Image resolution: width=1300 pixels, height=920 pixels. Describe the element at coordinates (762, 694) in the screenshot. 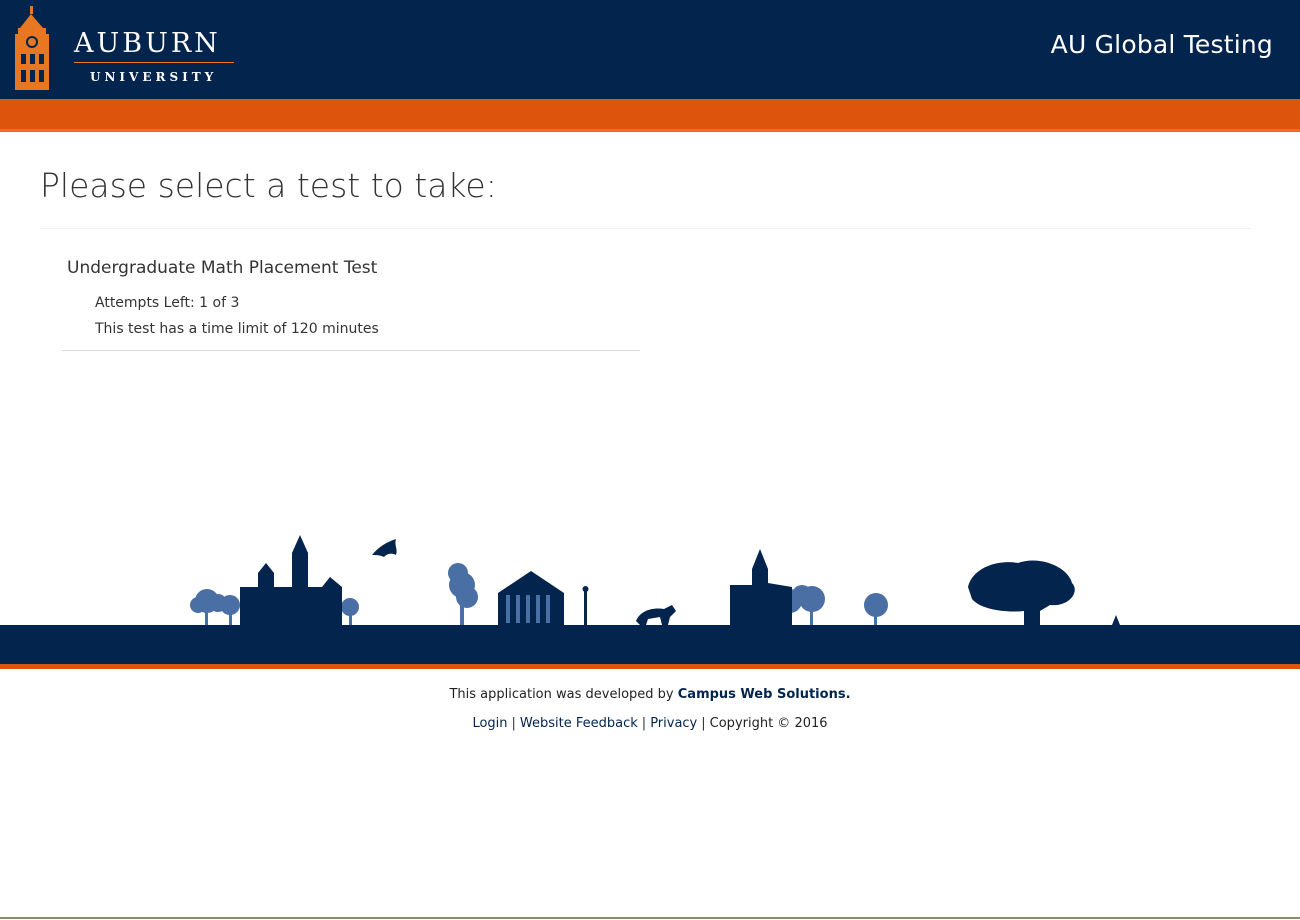

I see `developer-link: Campus Web Solutions` at that location.